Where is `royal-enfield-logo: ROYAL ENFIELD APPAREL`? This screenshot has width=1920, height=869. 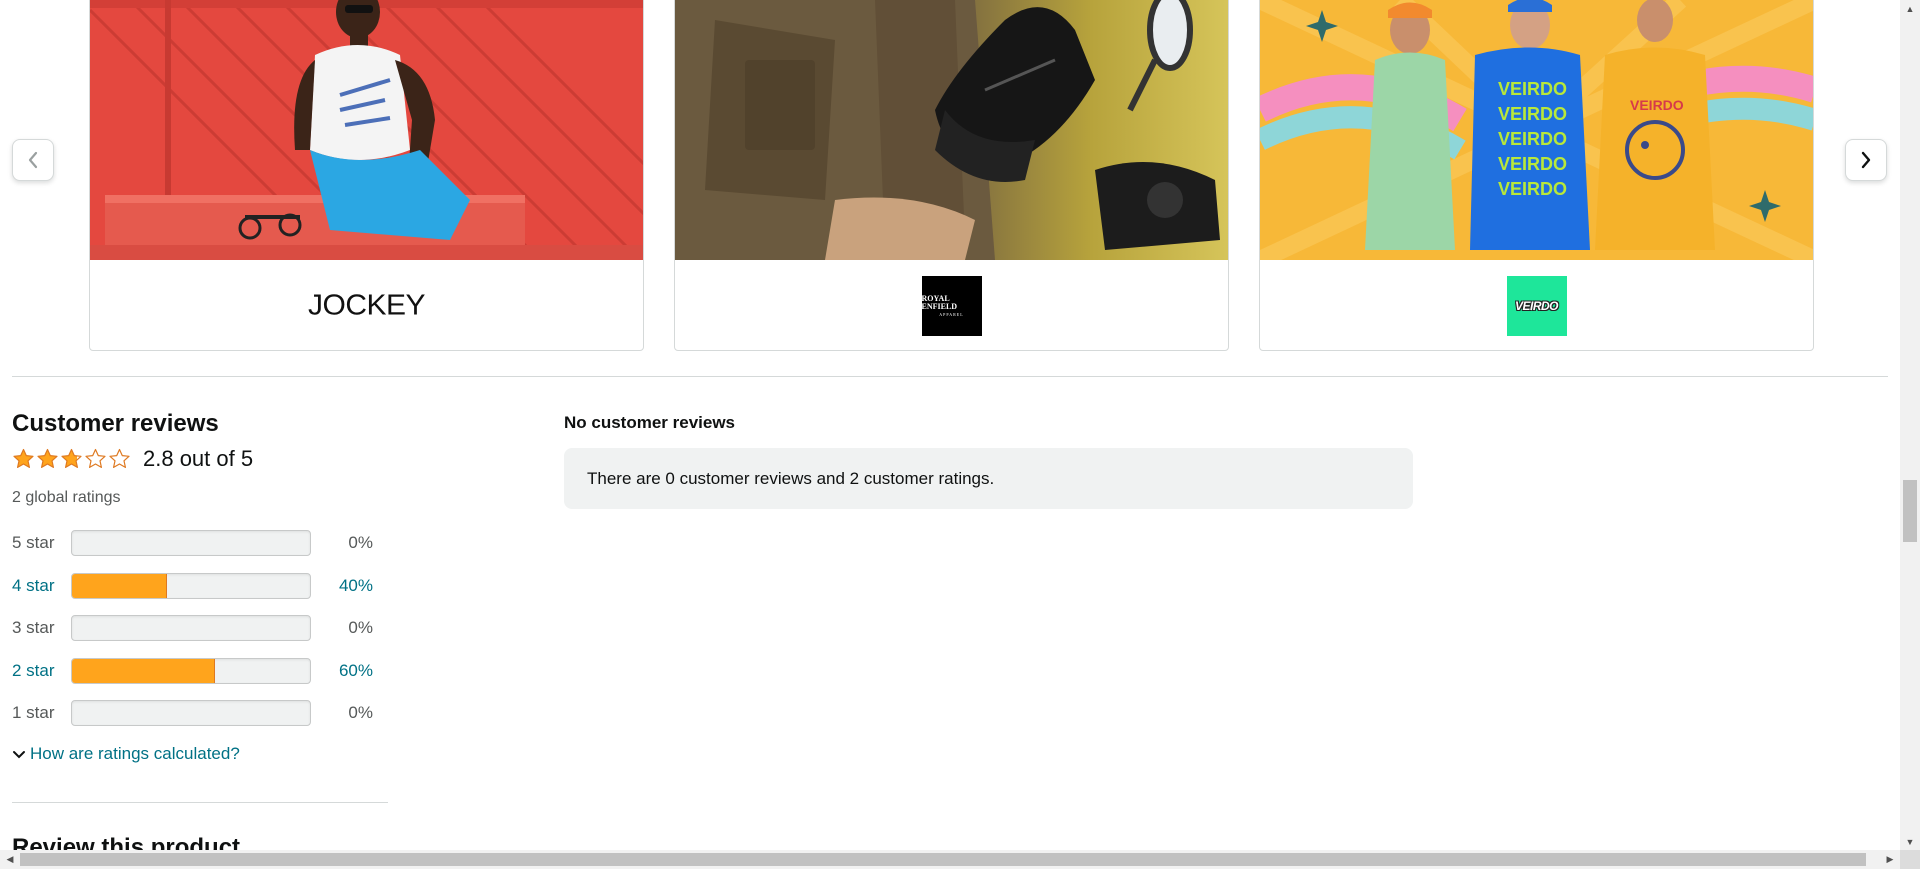
royal-enfield-logo: ROYAL ENFIELD APPAREL is located at coordinates (951, 306).